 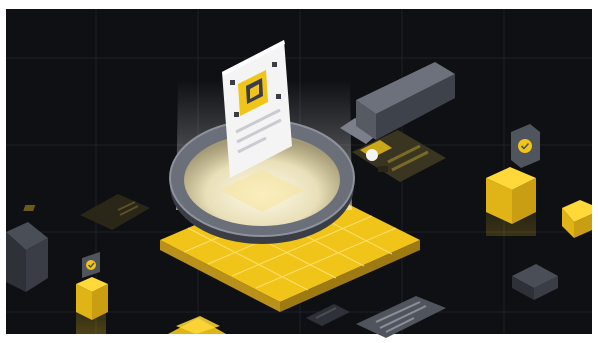 What do you see at coordinates (525, 146) in the screenshot?
I see `checkmark-badge-icon` at bounding box center [525, 146].